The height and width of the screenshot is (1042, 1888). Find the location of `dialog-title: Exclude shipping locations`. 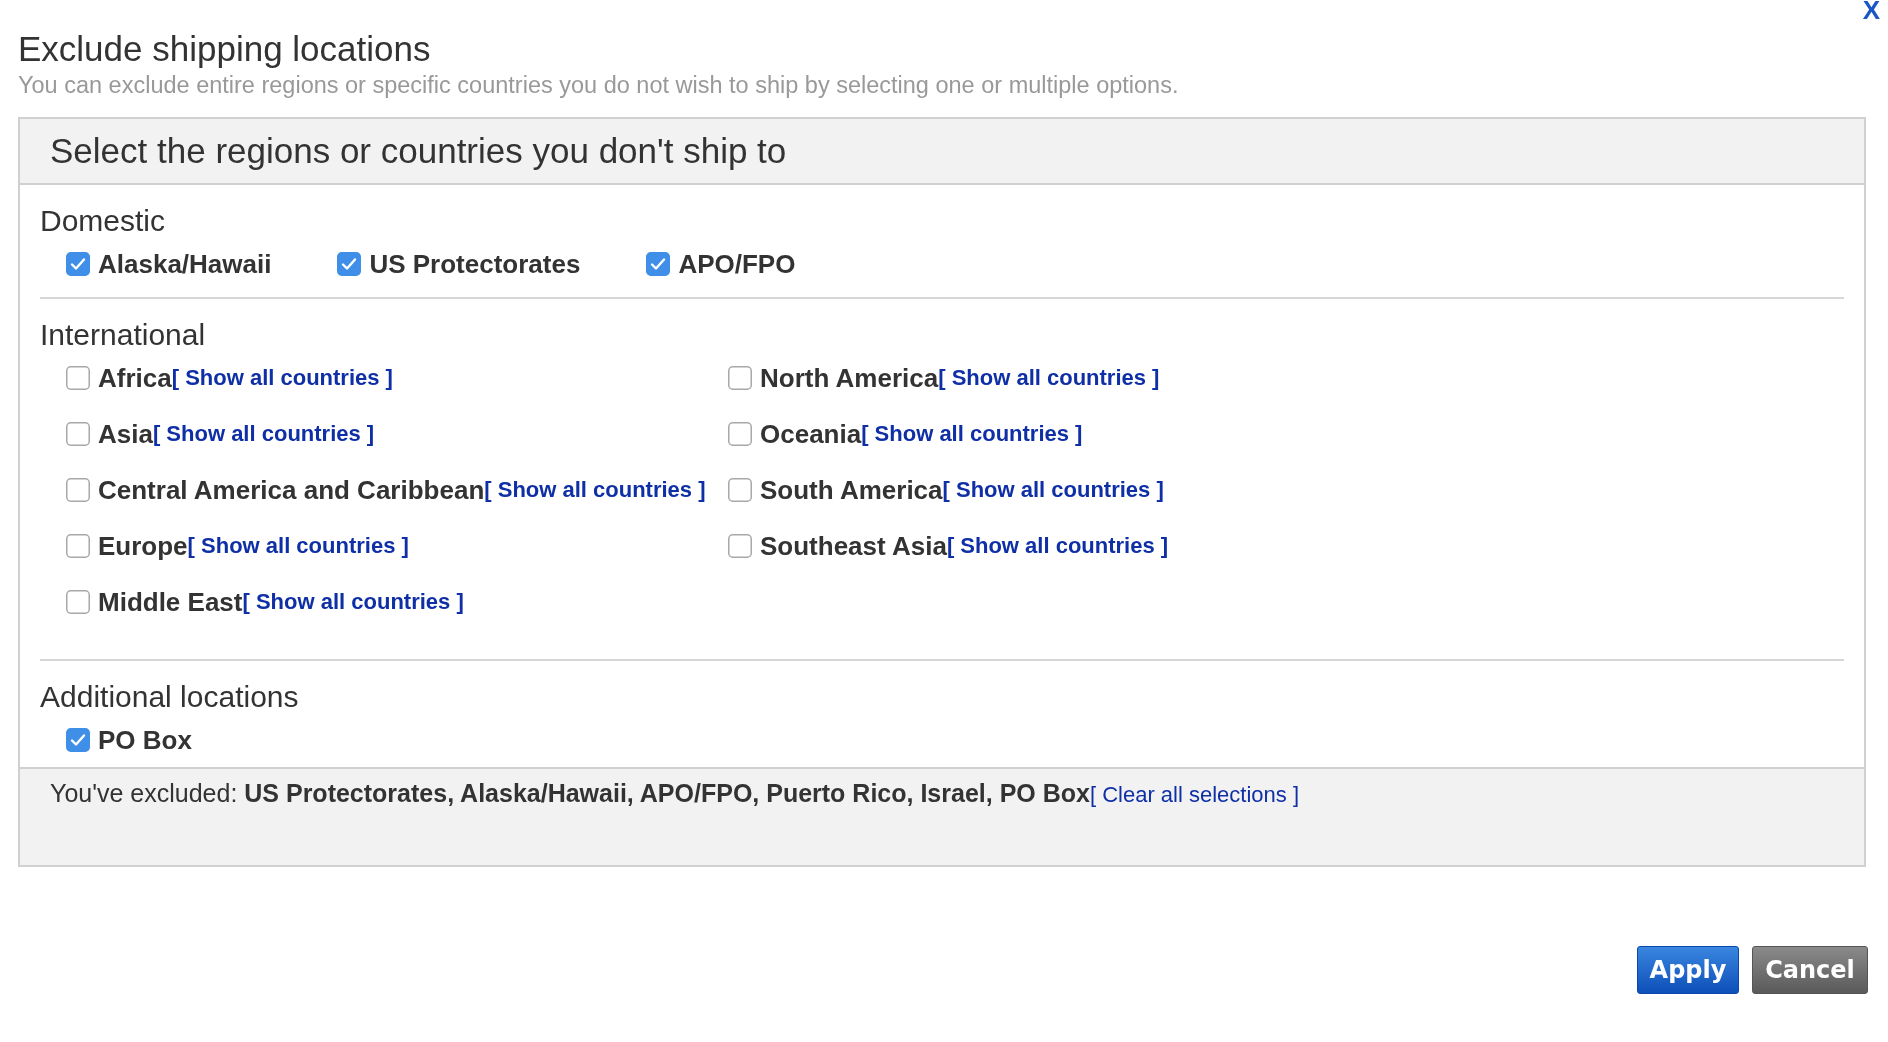

dialog-title: Exclude shipping locations is located at coordinates (225, 49).